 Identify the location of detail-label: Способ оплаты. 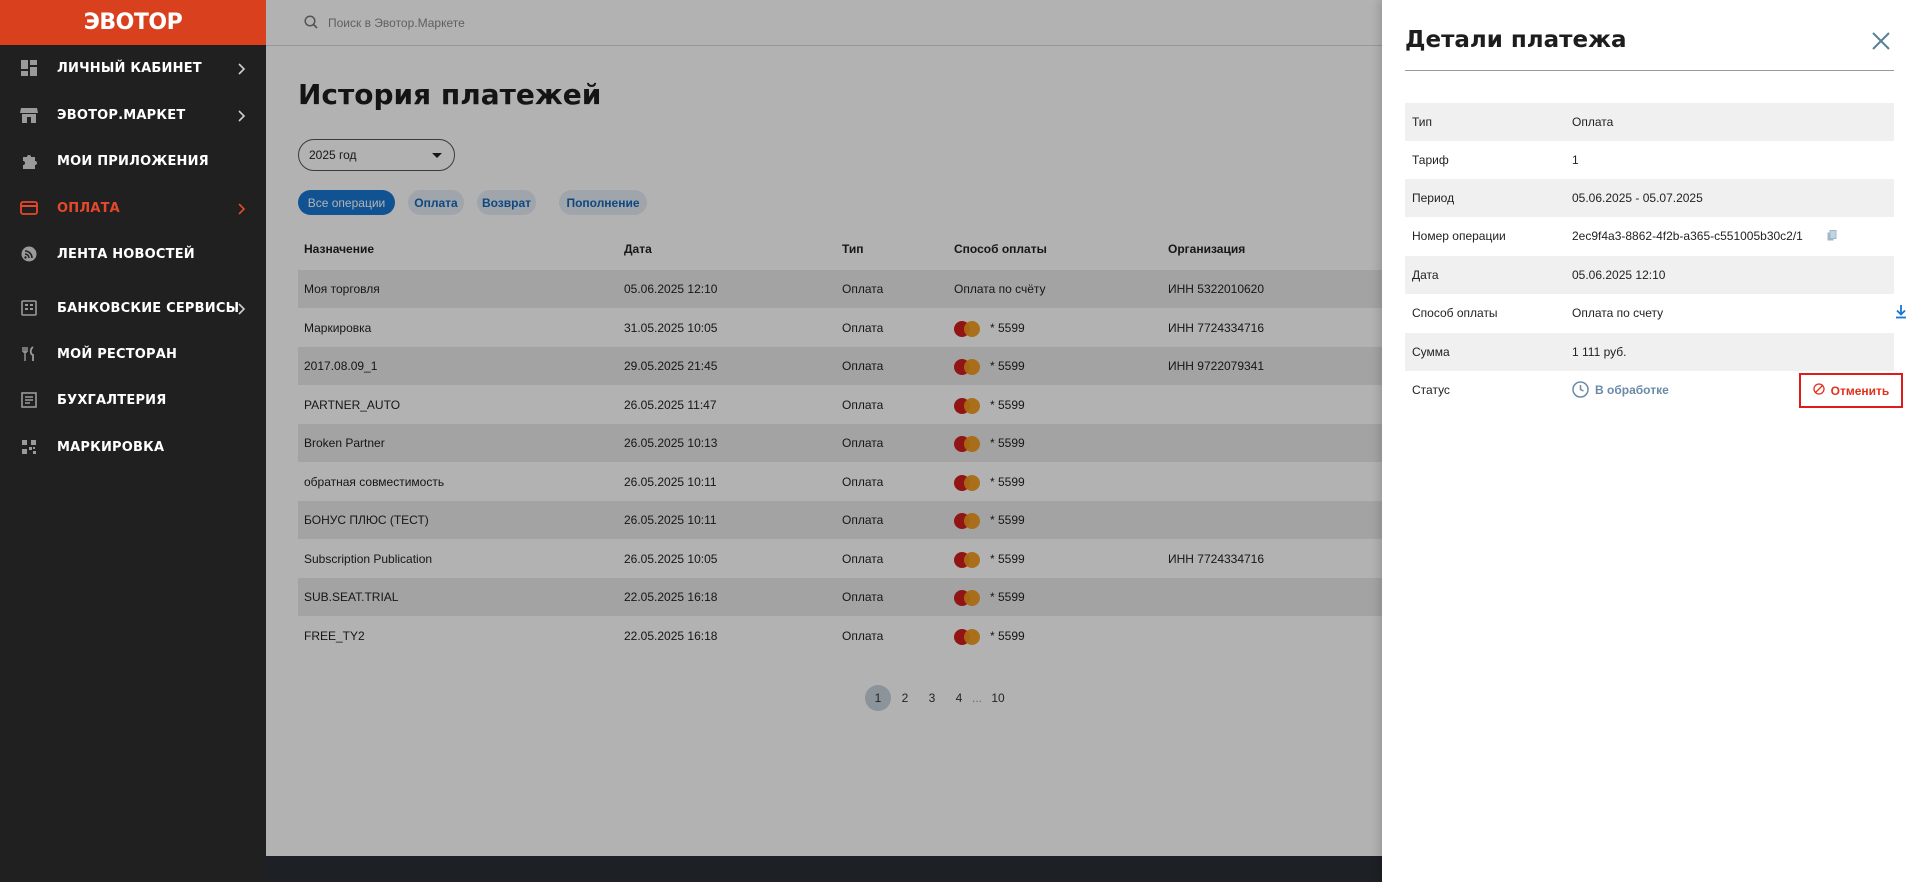
(1455, 313).